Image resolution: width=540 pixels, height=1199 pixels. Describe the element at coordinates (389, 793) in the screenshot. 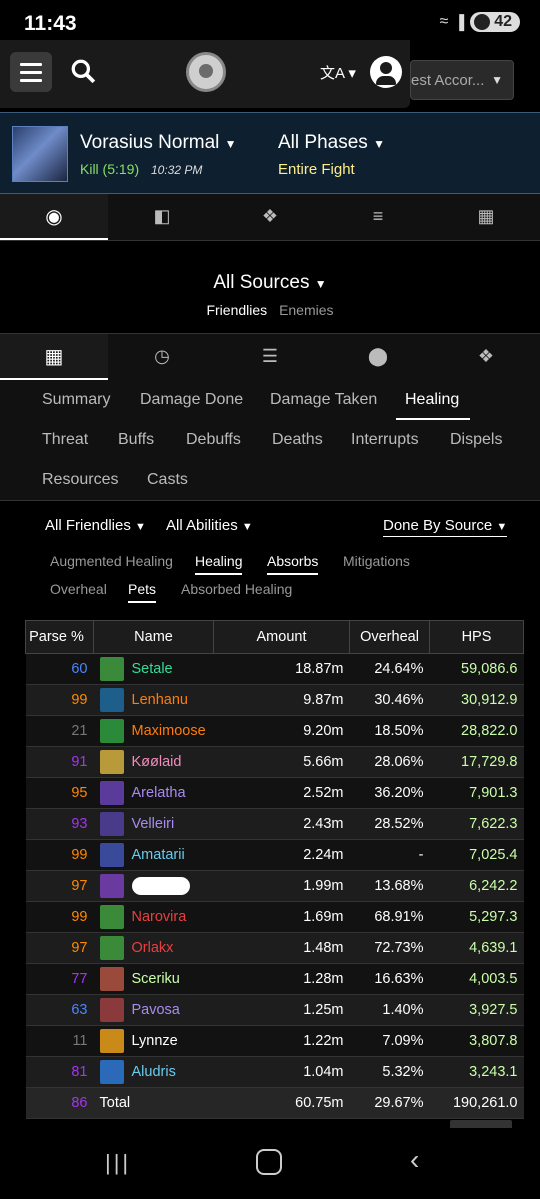

I see `overheal-cell: 36.20%` at that location.